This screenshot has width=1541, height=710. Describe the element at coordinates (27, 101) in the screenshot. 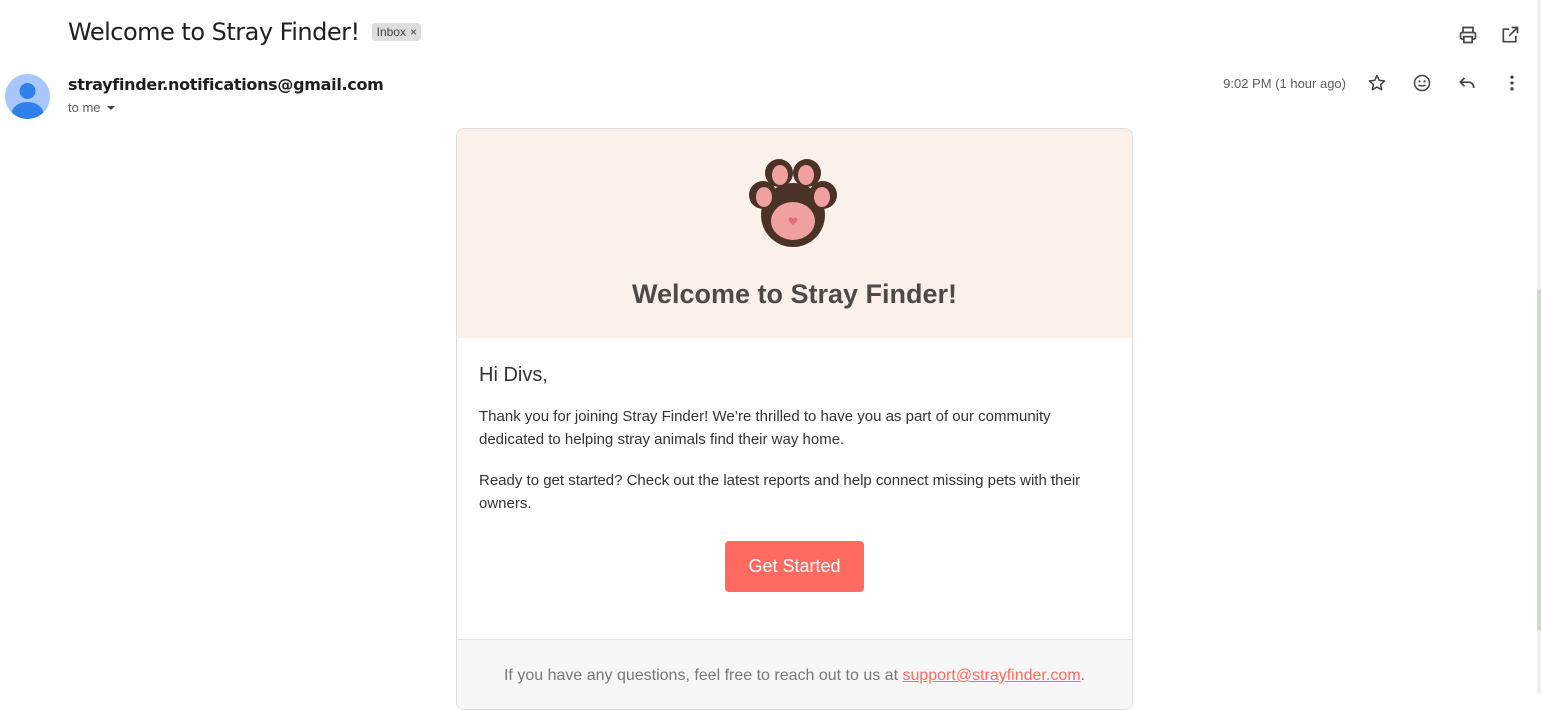

I see `user-avatar-icon` at that location.